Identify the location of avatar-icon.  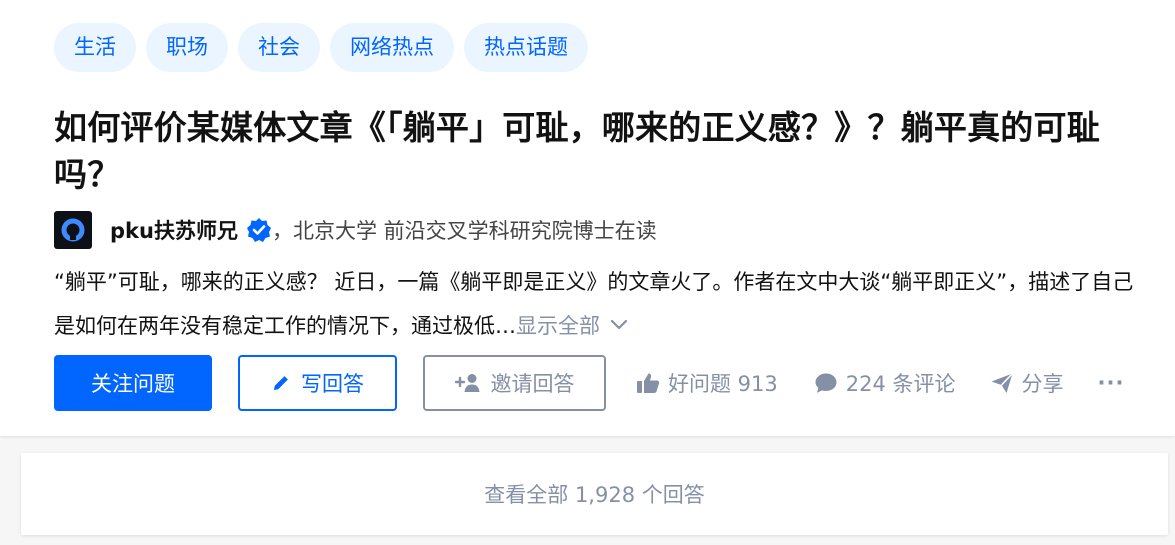
(73, 230).